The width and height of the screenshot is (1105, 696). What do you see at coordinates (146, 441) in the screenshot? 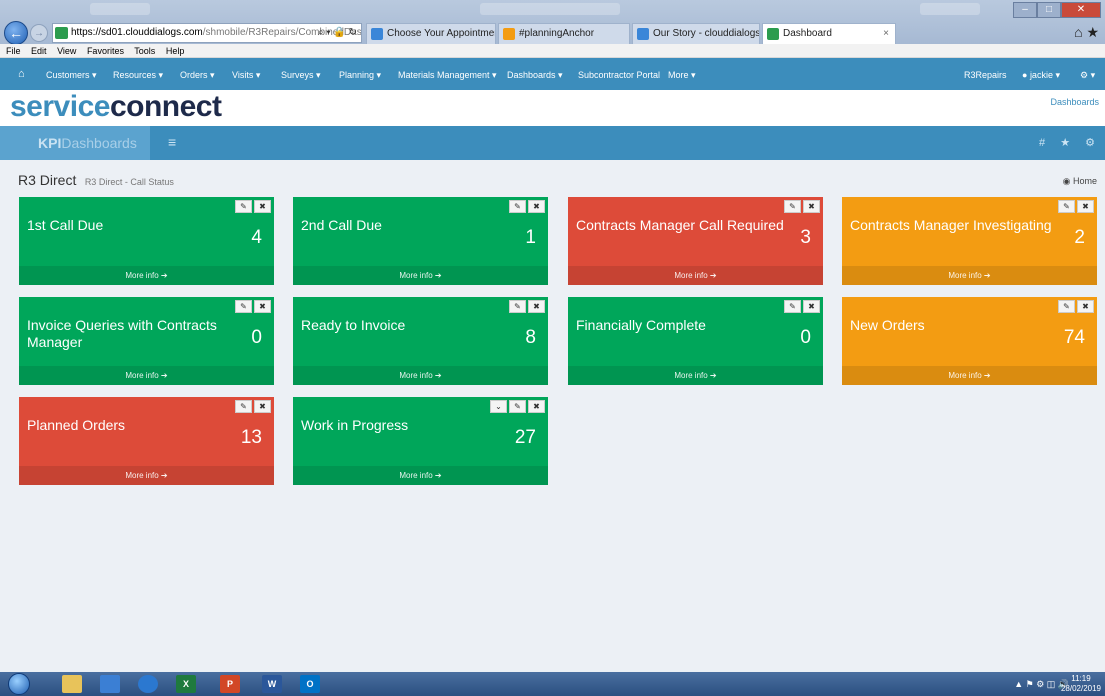
I see `kpi-tile: ✎ ✖ Planned Orders 13 More info ➔` at bounding box center [146, 441].